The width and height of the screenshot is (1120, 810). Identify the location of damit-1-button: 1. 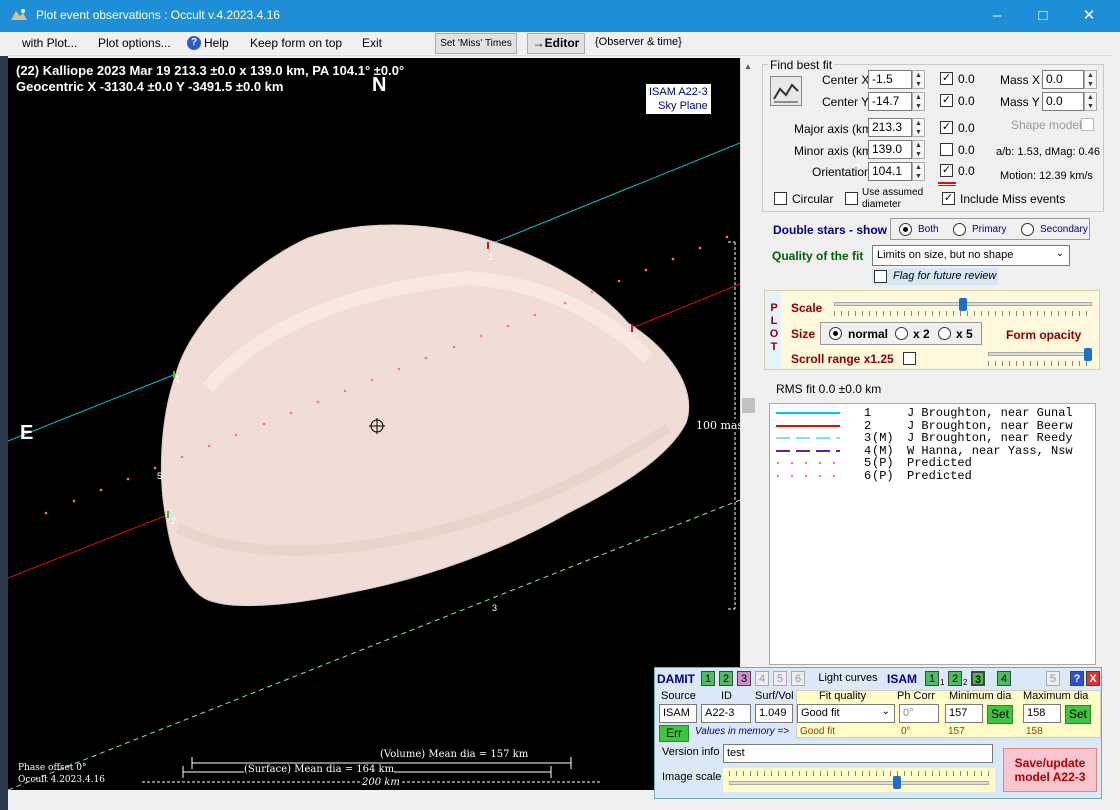
(708, 678).